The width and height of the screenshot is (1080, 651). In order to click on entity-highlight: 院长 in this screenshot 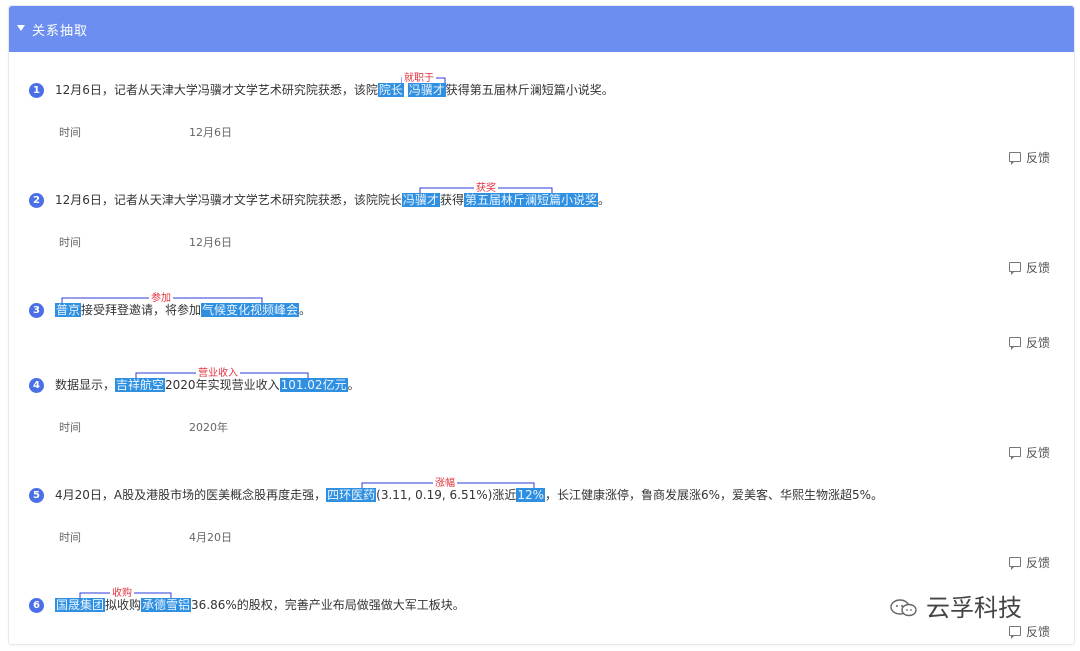, I will do `click(390, 90)`.